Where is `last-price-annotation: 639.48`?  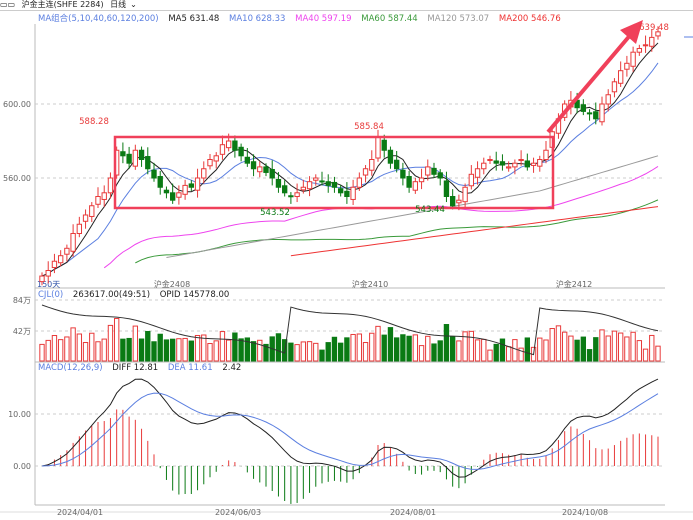 last-price-annotation: 639.48 is located at coordinates (654, 28).